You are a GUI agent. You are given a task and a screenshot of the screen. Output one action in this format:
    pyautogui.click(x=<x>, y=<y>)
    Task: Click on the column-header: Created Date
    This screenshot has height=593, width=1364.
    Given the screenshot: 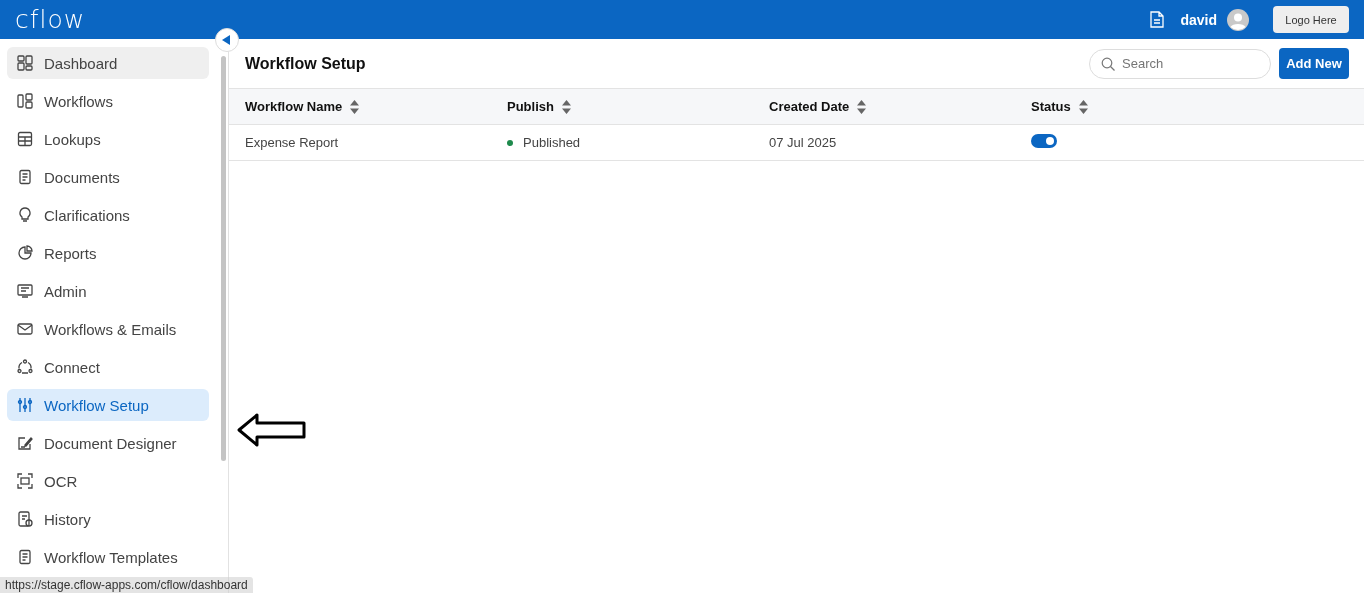 What is the action you would take?
    pyautogui.click(x=809, y=106)
    